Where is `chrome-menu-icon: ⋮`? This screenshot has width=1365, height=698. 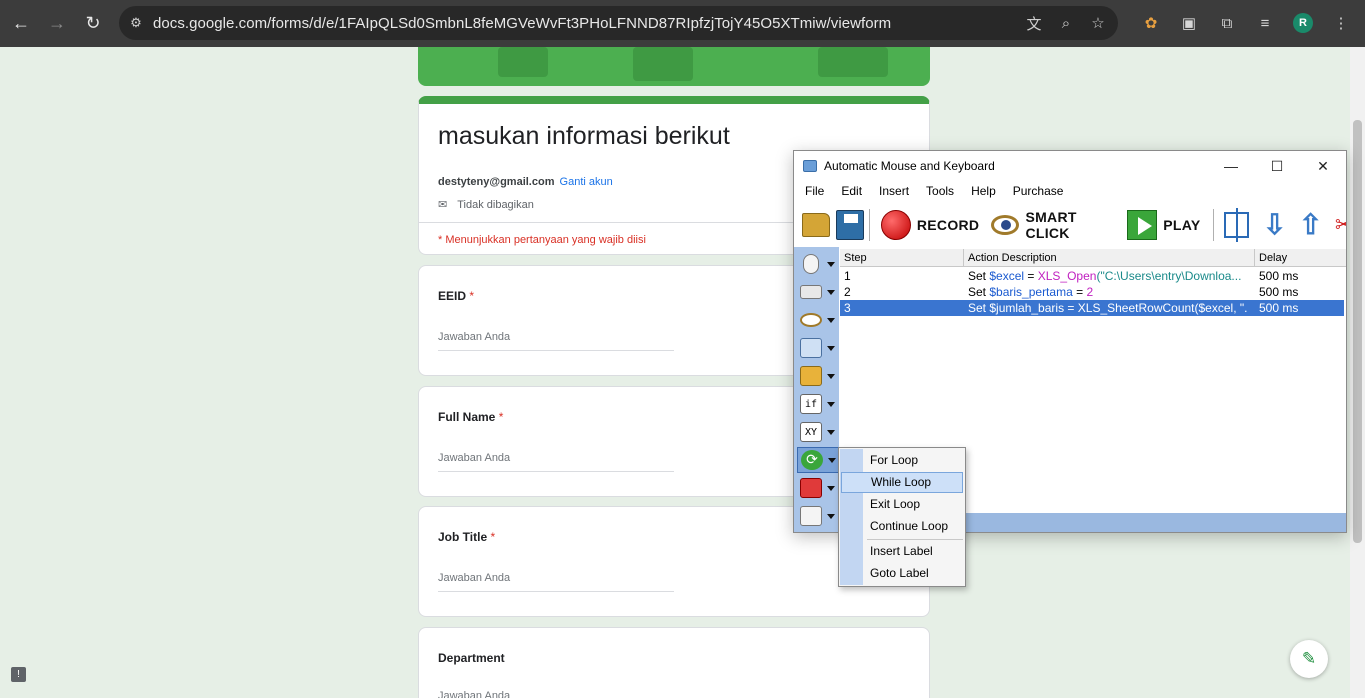 chrome-menu-icon: ⋮ is located at coordinates (1341, 23).